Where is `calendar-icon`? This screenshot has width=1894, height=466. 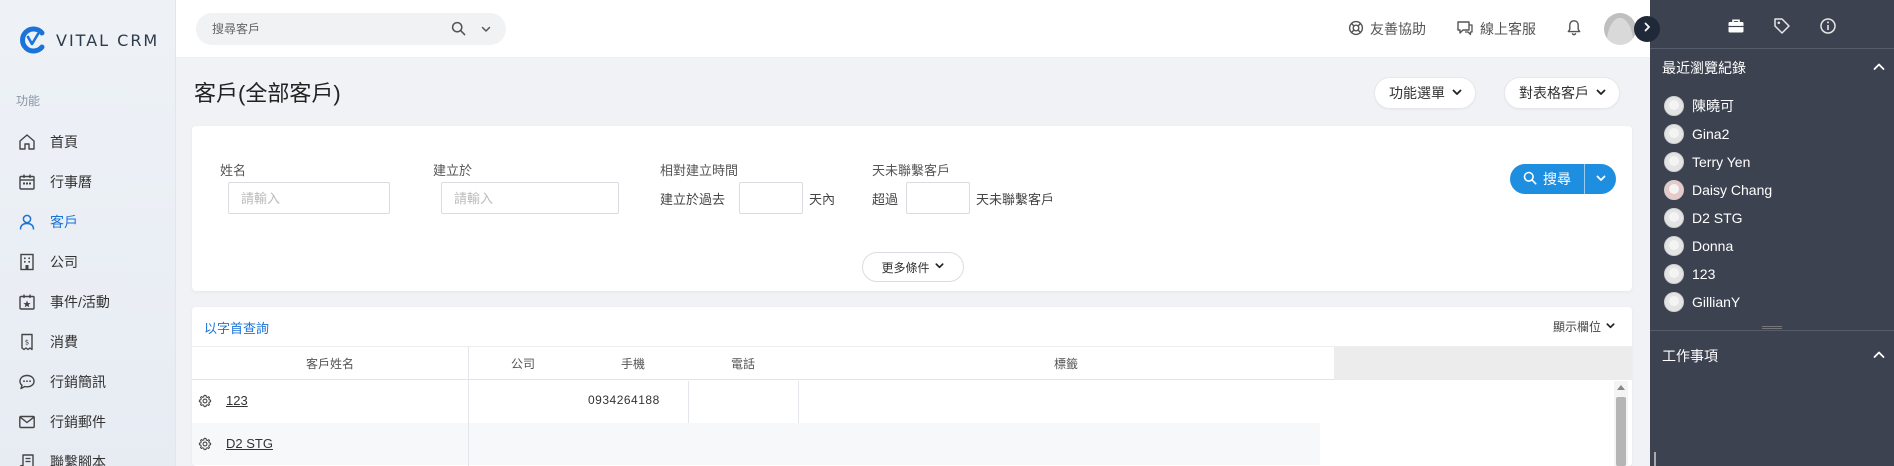 calendar-icon is located at coordinates (27, 182).